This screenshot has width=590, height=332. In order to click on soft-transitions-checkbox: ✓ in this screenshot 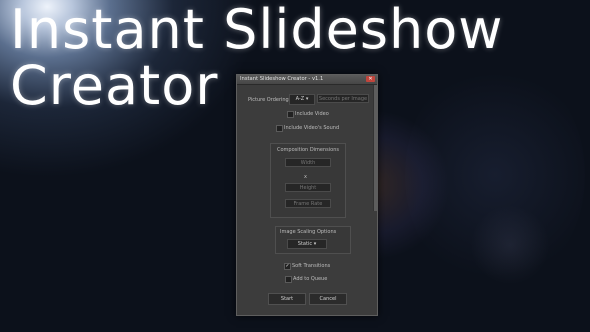, I will do `click(287, 266)`.